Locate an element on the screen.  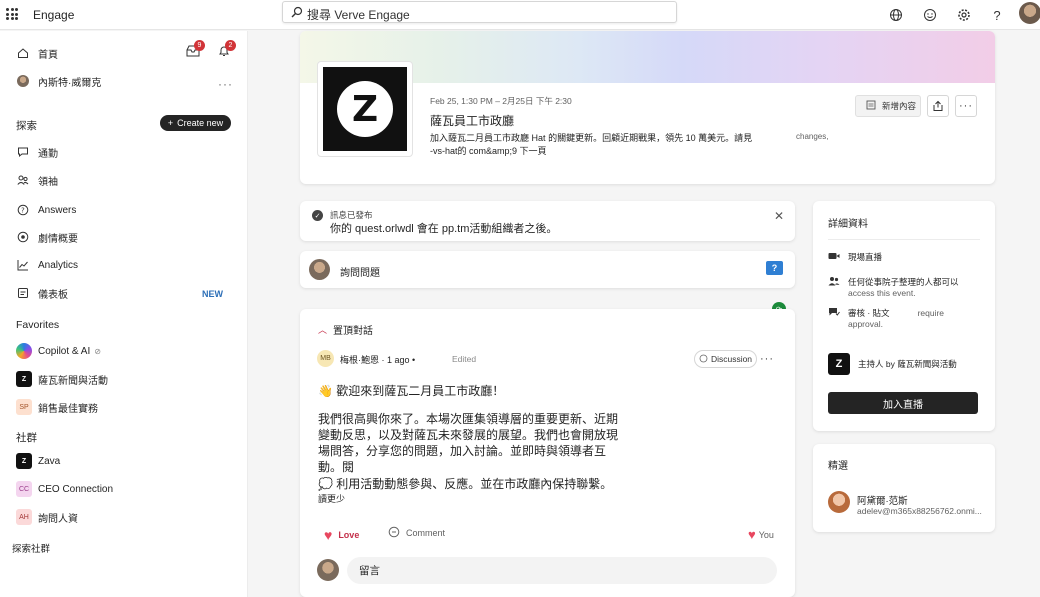
discover-communities-link: 探索社群 is located at coordinates (31, 548).